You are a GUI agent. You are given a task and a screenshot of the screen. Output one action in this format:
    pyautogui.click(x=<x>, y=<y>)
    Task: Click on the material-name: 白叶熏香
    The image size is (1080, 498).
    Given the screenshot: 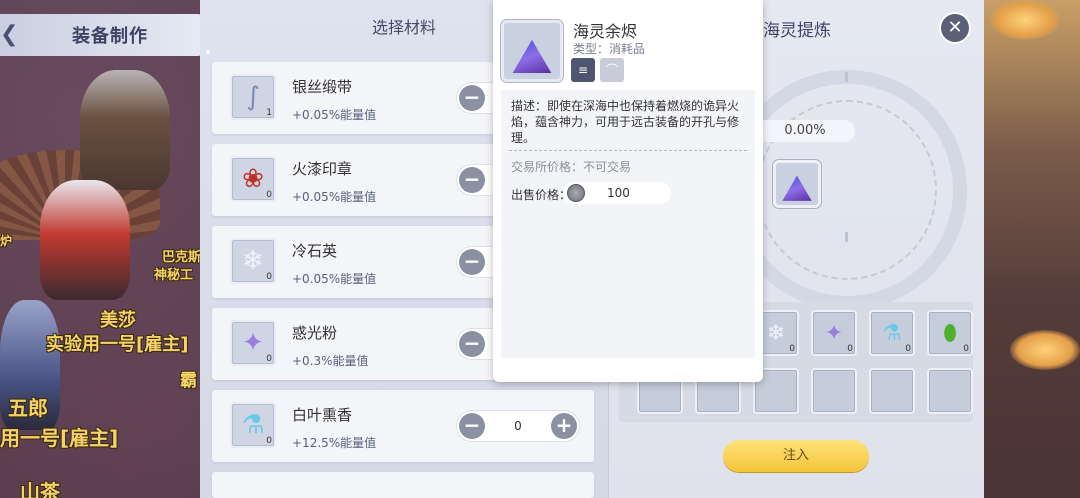 What is the action you would take?
    pyautogui.click(x=322, y=415)
    